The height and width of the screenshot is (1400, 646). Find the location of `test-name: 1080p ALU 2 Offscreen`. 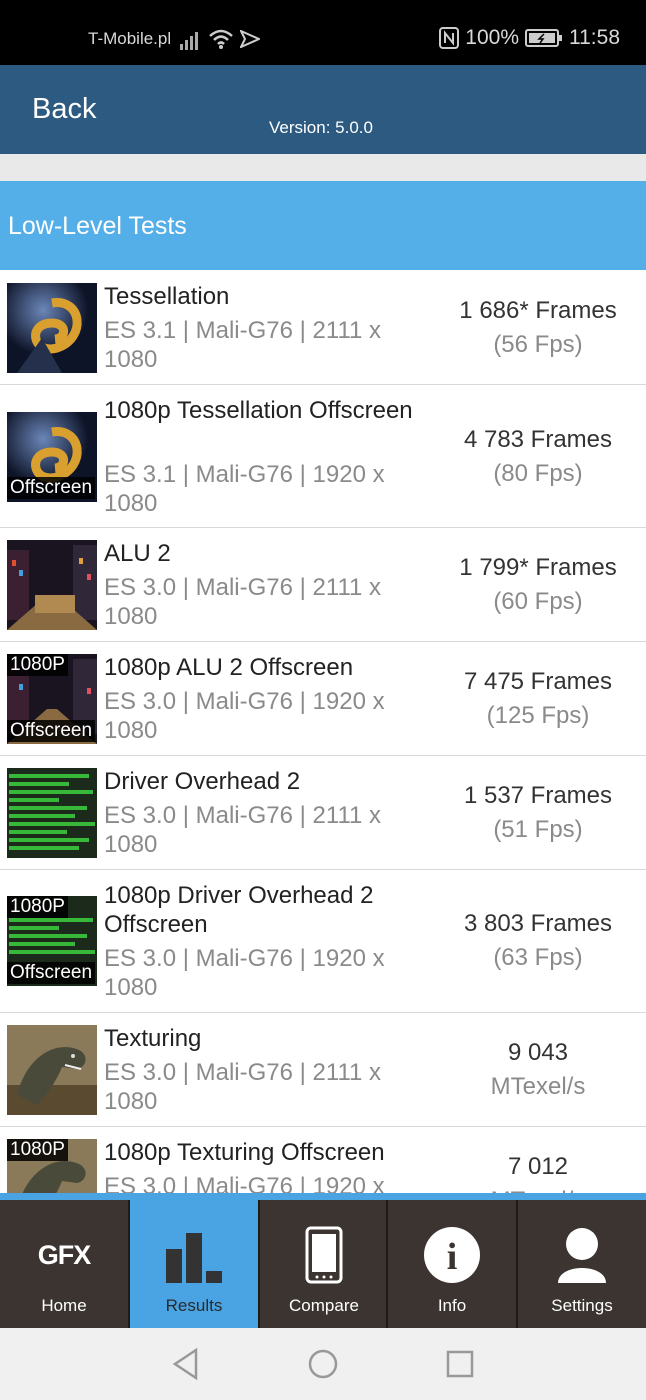

test-name: 1080p ALU 2 Offscreen is located at coordinates (229, 667).